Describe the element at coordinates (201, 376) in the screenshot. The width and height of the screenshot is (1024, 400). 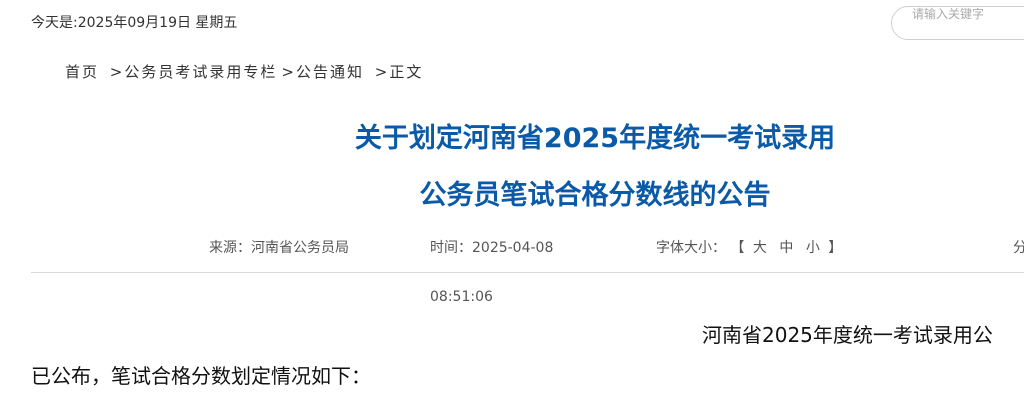
I see `article-body-line-2: 已公布，笔试合格分数划定情况如下：` at that location.